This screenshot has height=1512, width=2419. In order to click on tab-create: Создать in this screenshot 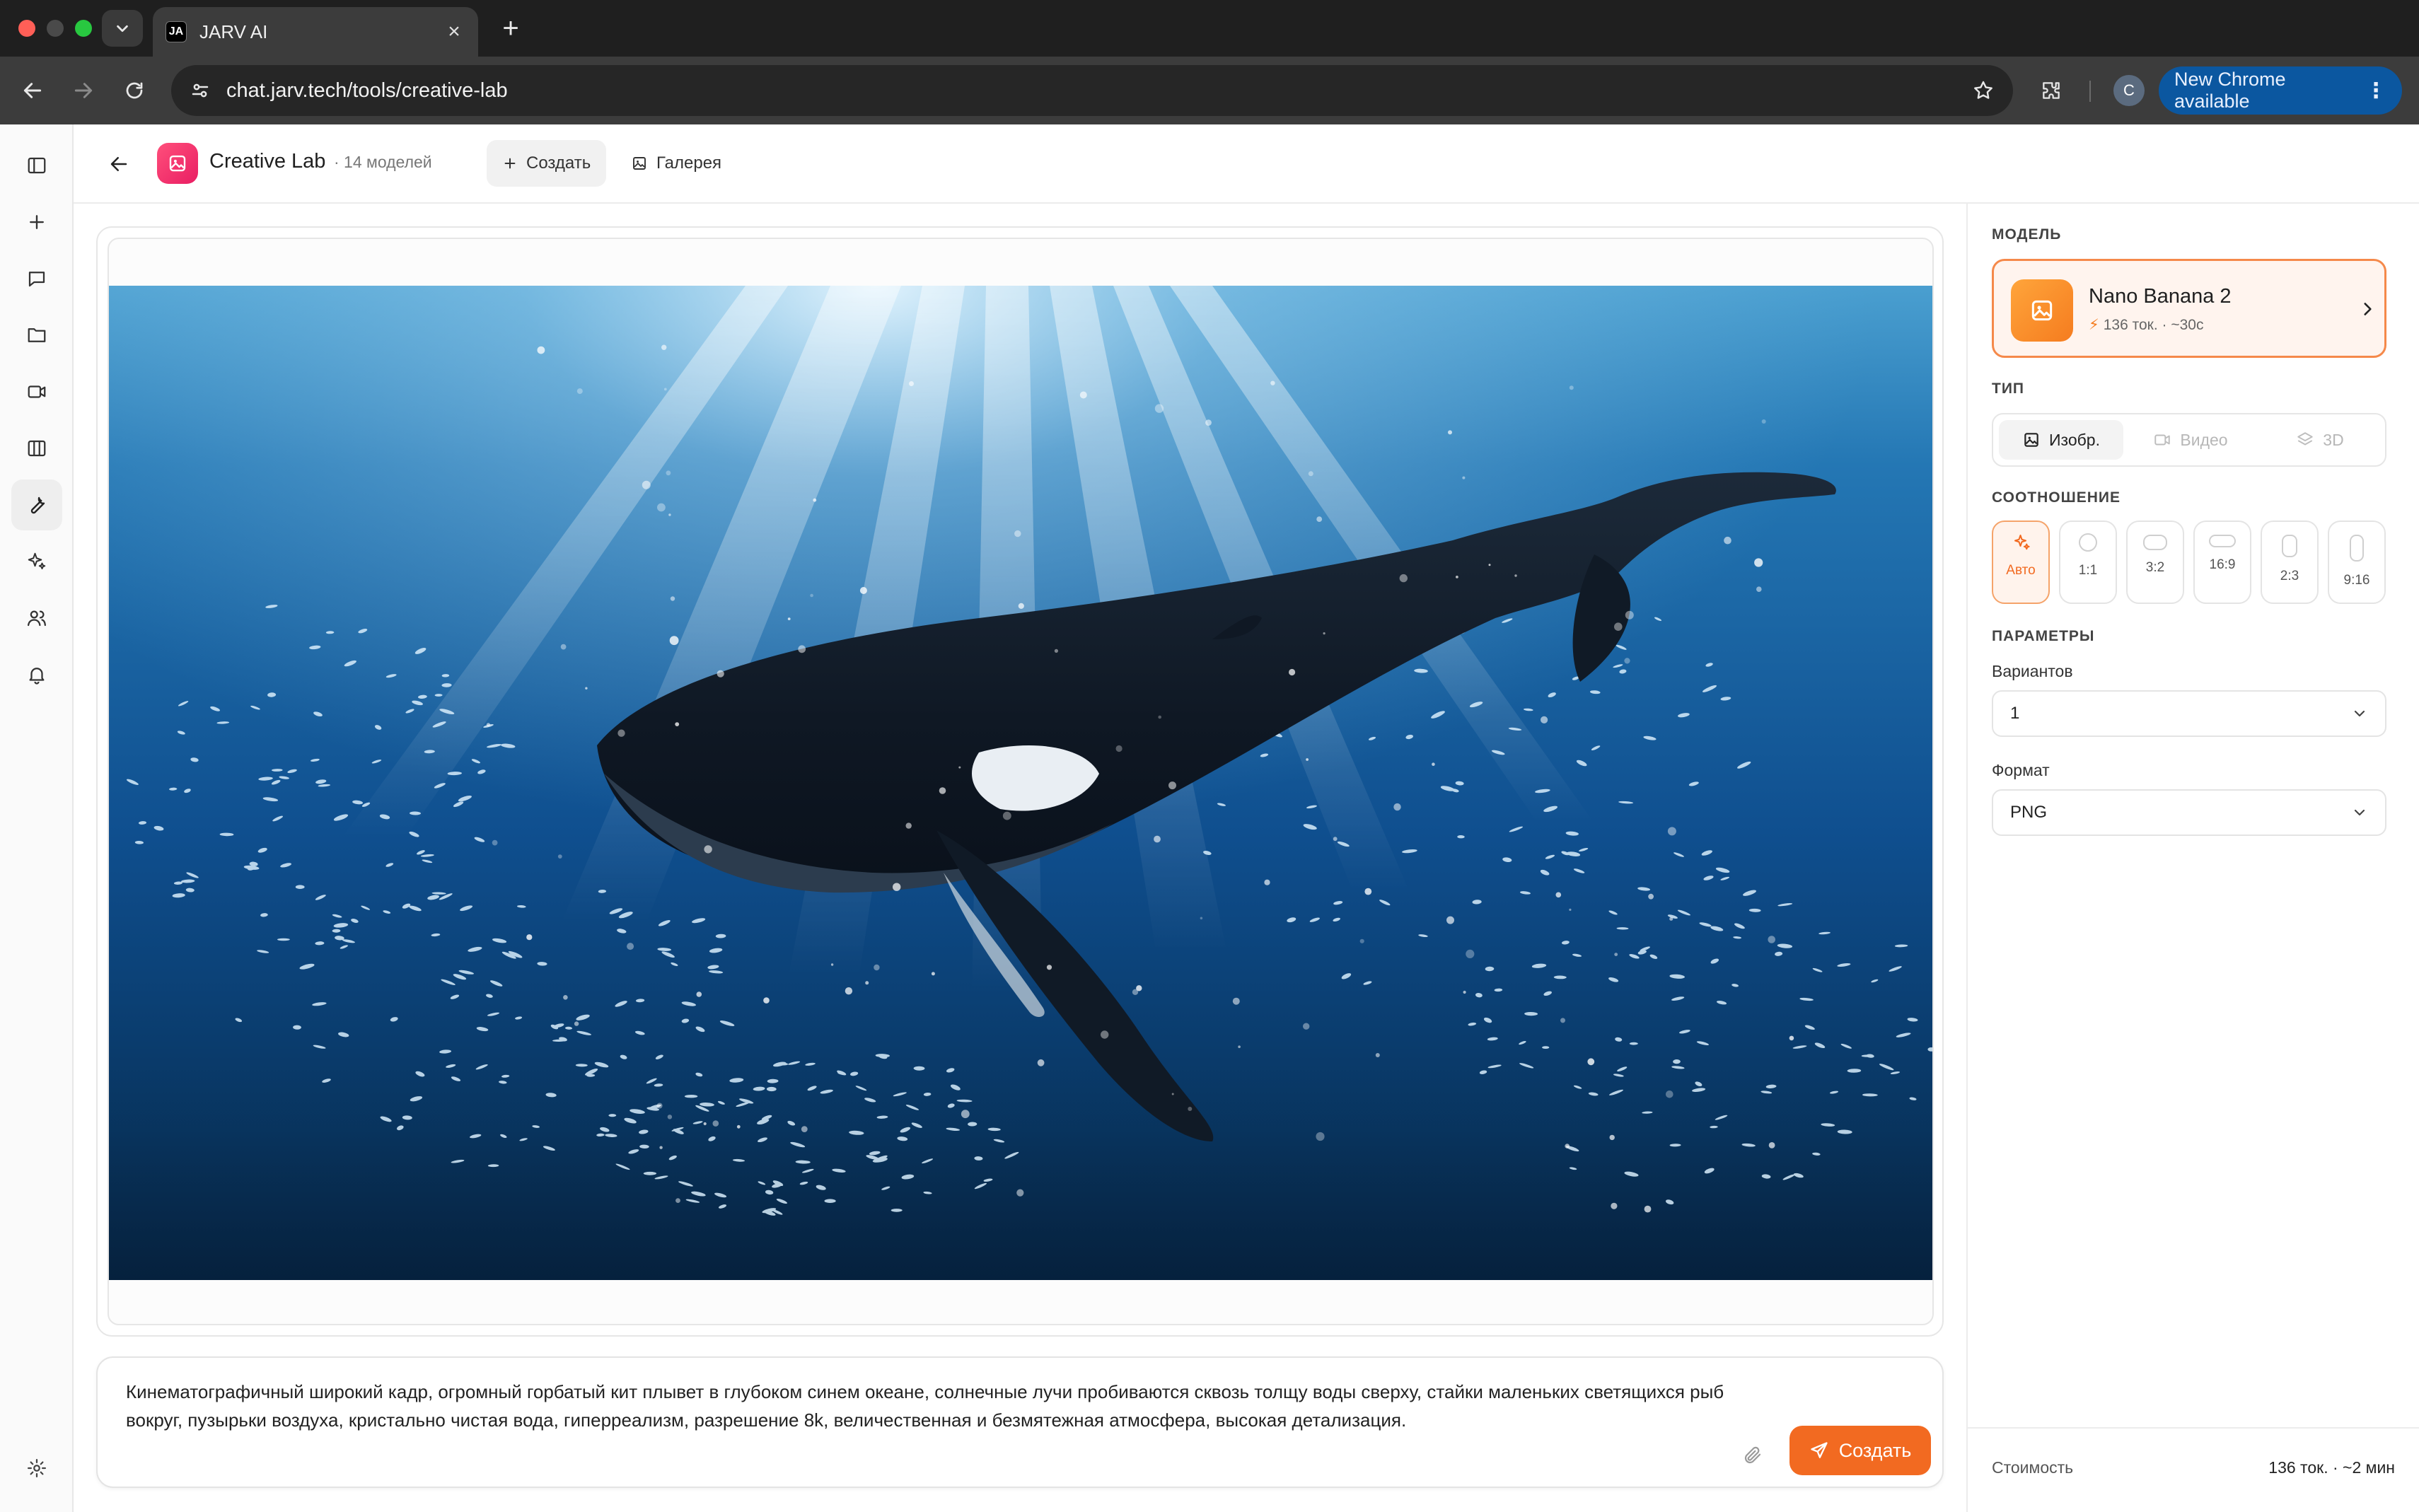, I will do `click(547, 163)`.